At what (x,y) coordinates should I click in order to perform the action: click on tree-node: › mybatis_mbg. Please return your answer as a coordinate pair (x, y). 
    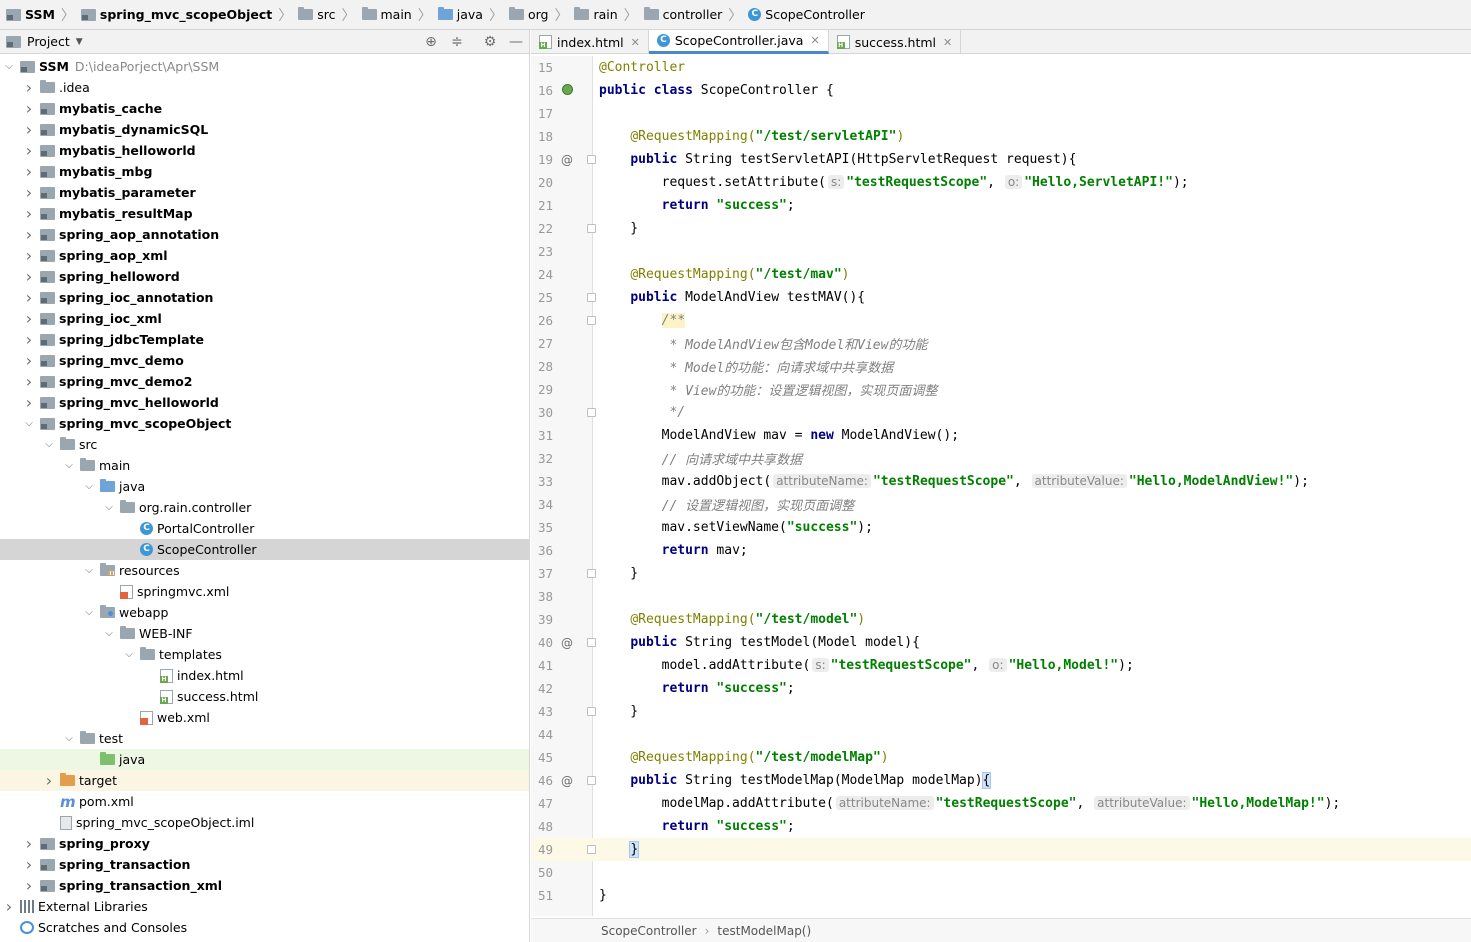
    Looking at the image, I should click on (264, 171).